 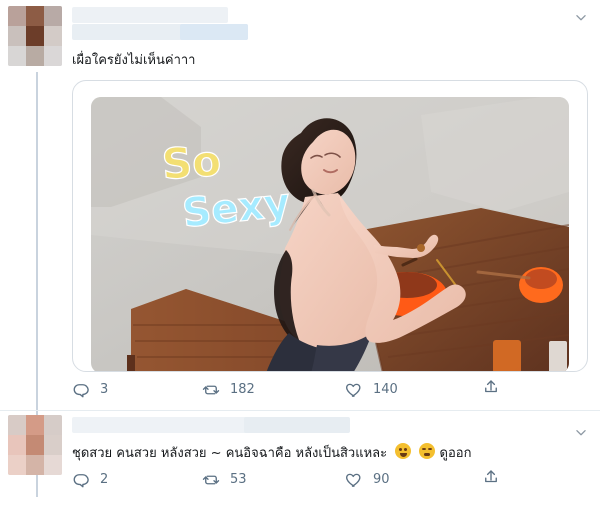 What do you see at coordinates (427, 451) in the screenshot?
I see `angry-face-emoji` at bounding box center [427, 451].